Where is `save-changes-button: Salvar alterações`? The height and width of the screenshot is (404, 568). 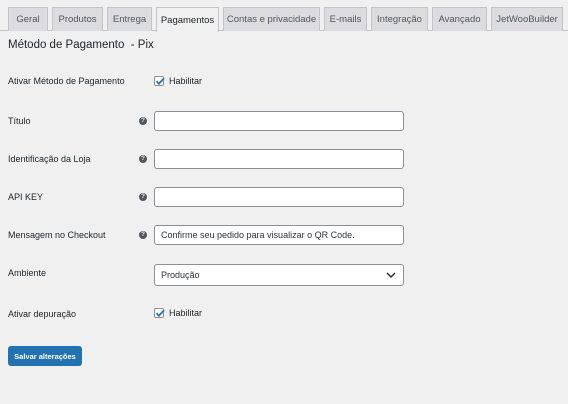 save-changes-button: Salvar alterações is located at coordinates (45, 356).